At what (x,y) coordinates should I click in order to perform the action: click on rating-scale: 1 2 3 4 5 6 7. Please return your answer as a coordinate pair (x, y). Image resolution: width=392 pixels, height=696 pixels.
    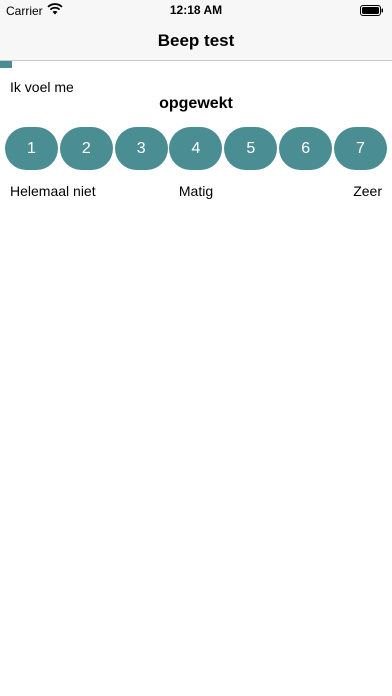
    Looking at the image, I should click on (196, 148).